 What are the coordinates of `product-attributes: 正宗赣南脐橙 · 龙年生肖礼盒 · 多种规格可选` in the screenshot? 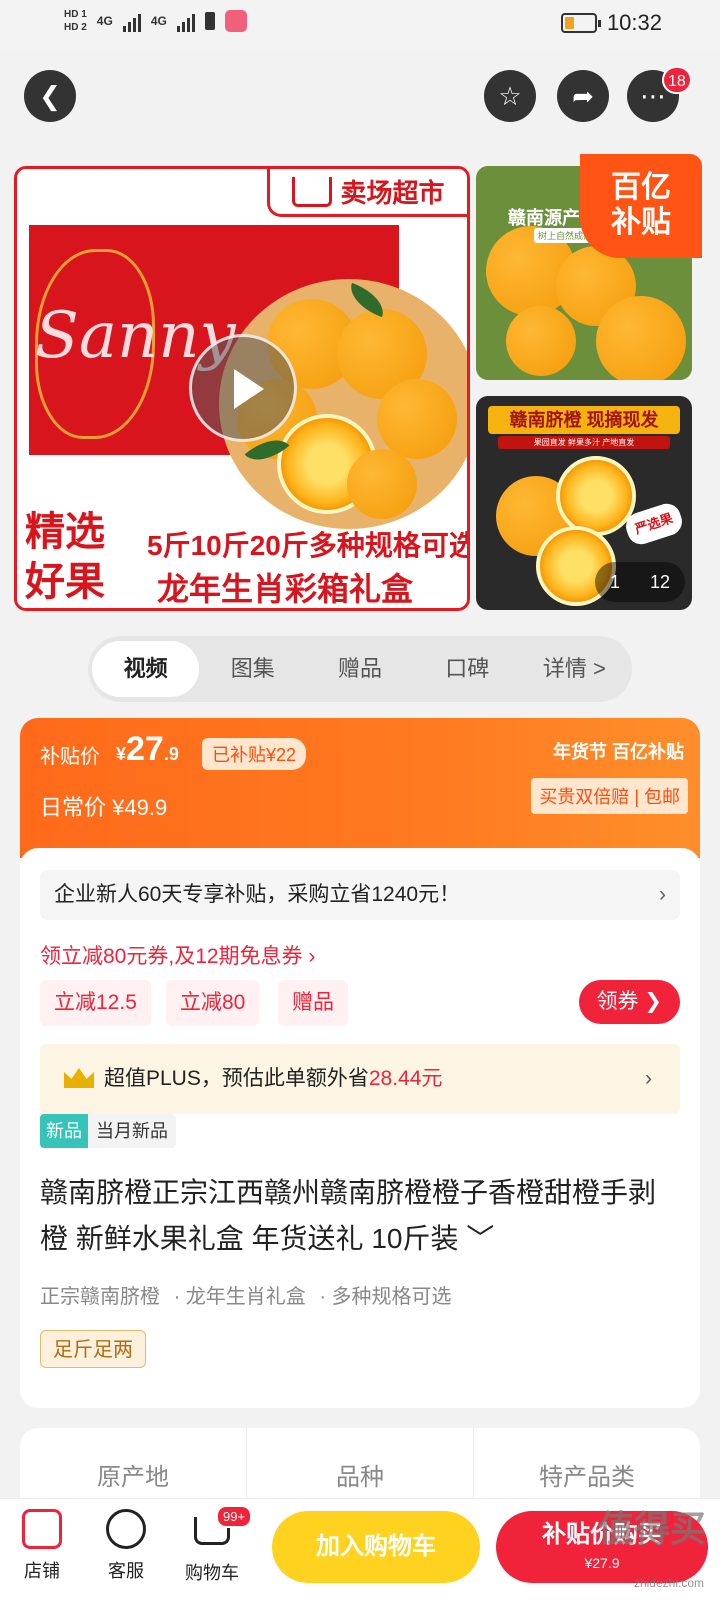 It's located at (246, 1297).